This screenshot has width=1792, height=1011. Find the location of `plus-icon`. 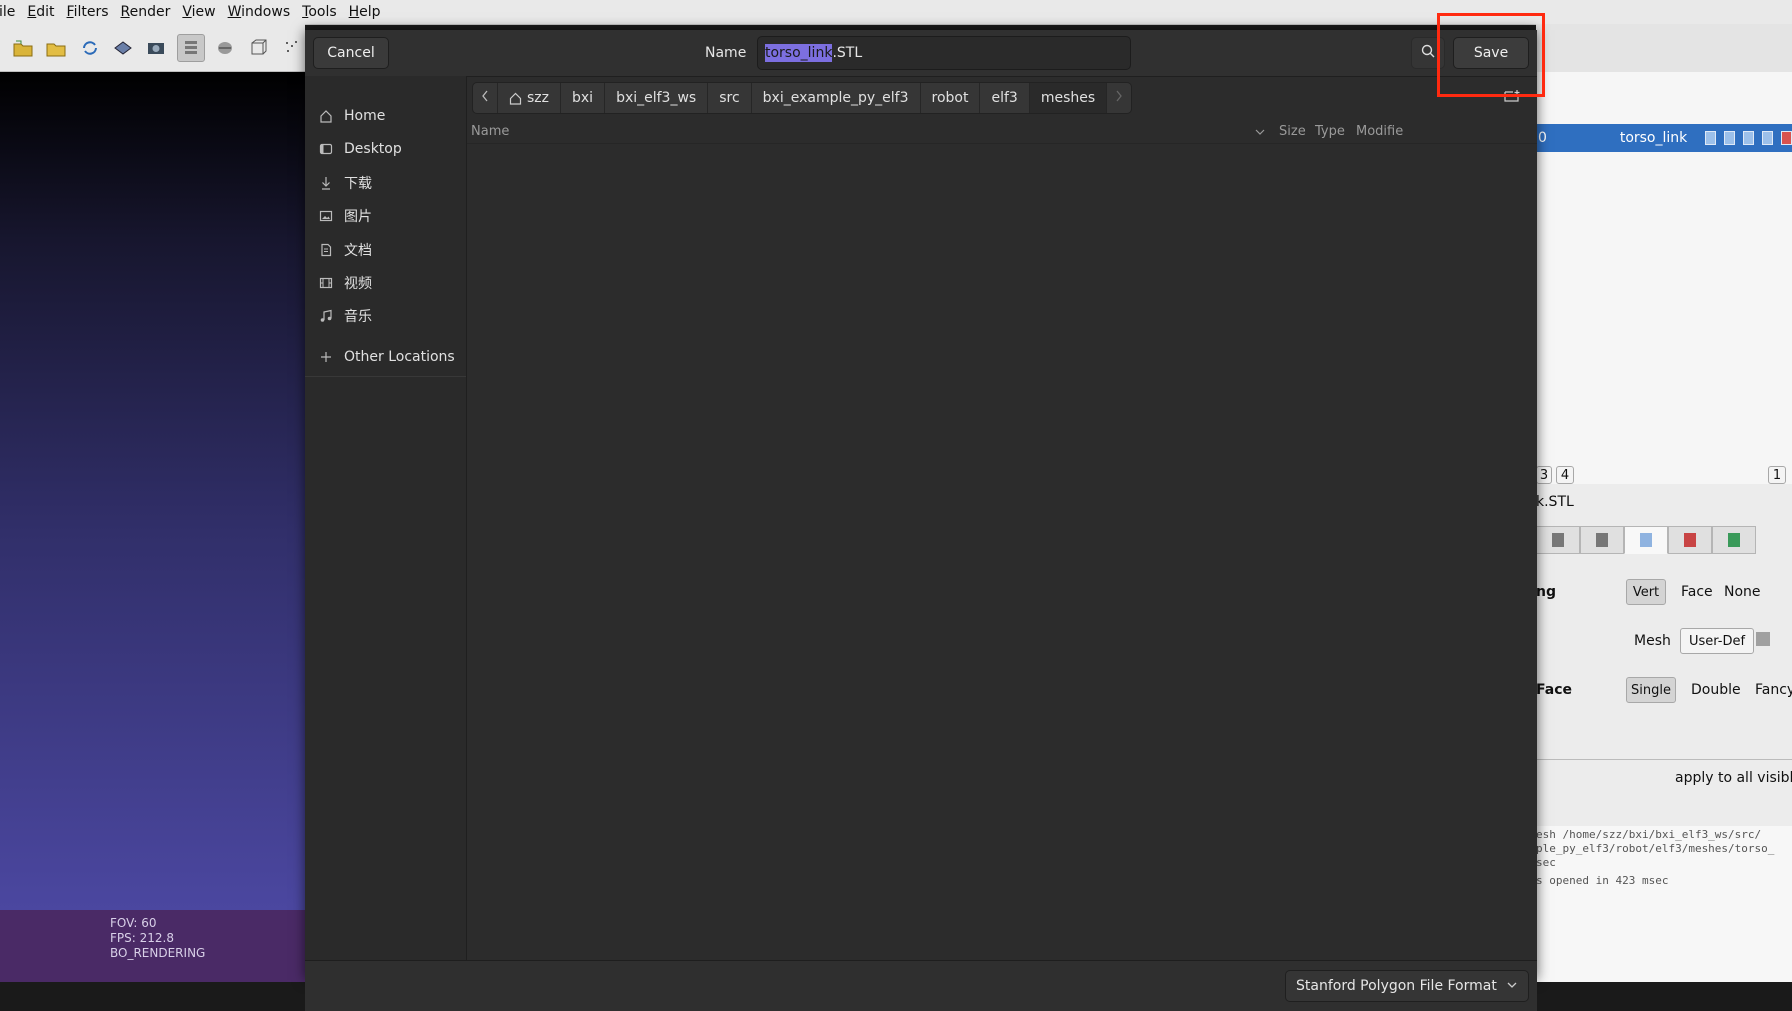

plus-icon is located at coordinates (326, 357).